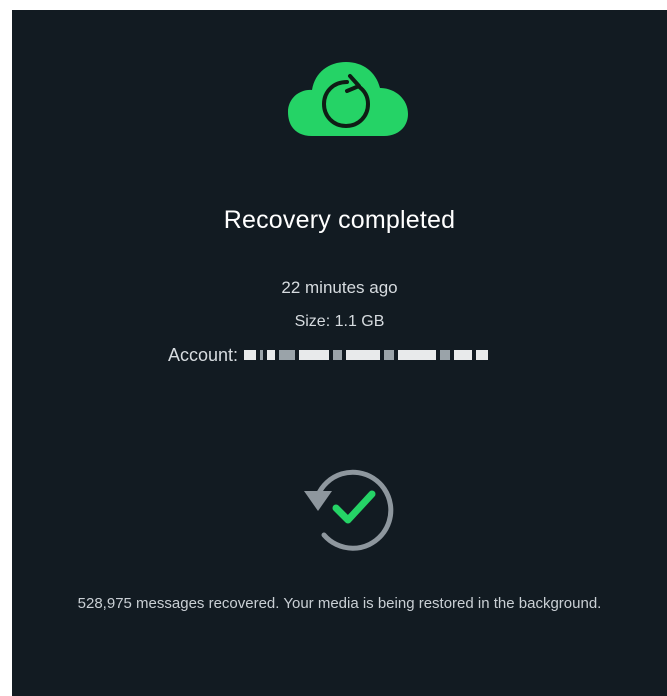 This screenshot has width=667, height=696. What do you see at coordinates (203, 354) in the screenshot?
I see `account-label: Account:` at bounding box center [203, 354].